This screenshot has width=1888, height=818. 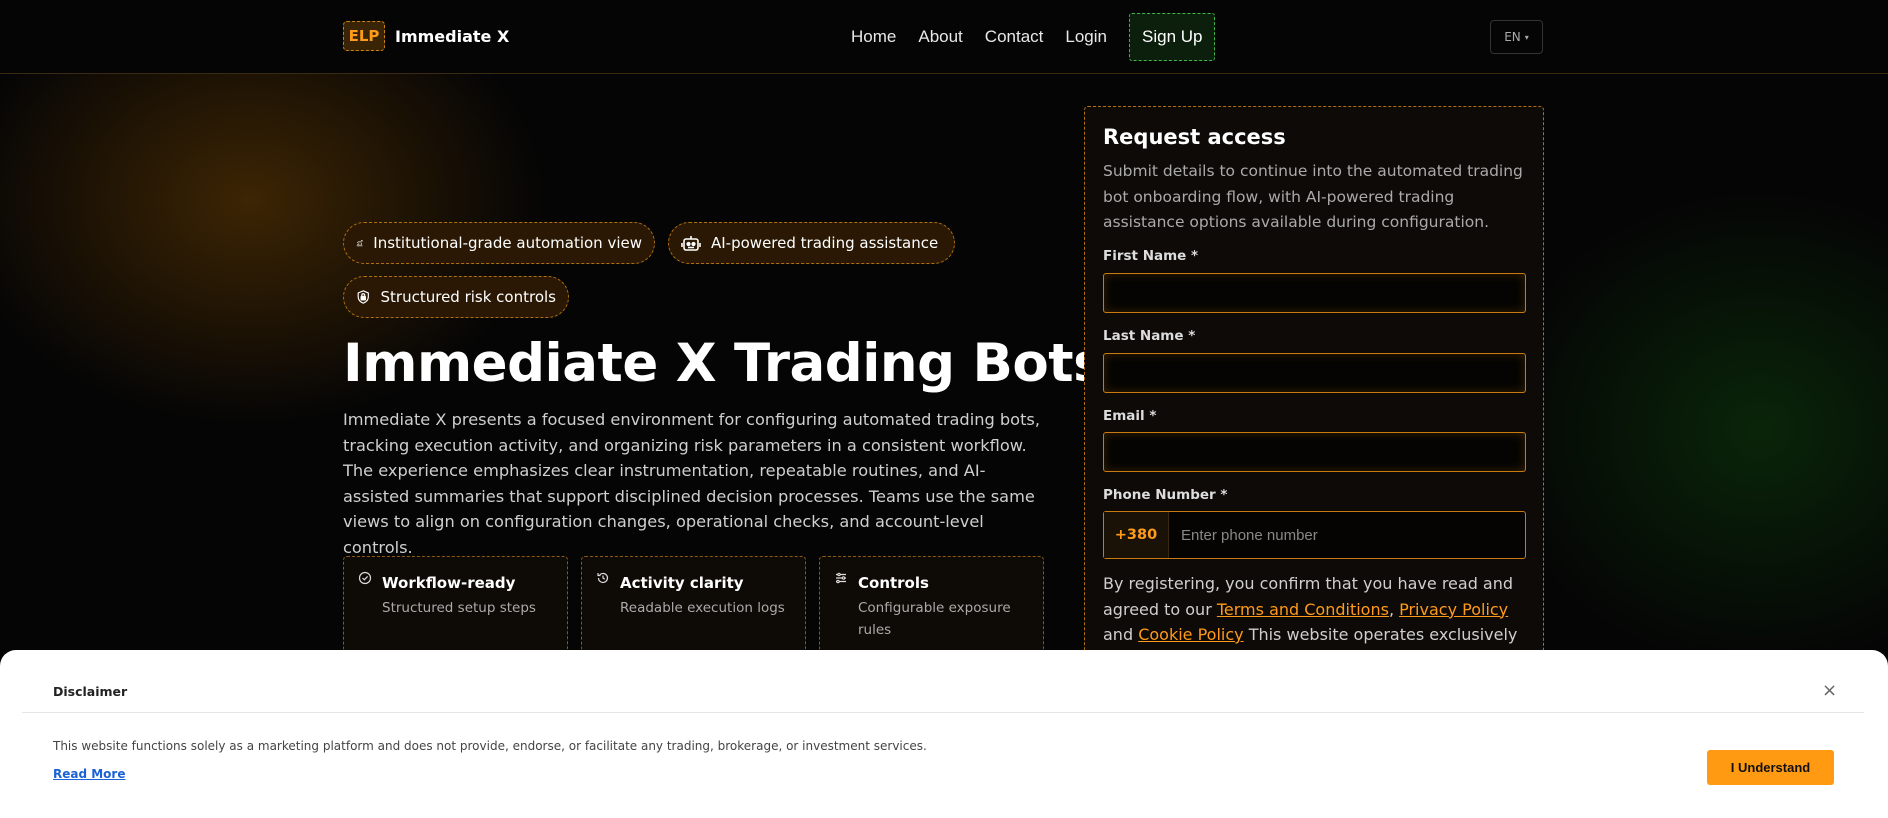 What do you see at coordinates (943, 712) in the screenshot?
I see `divider` at bounding box center [943, 712].